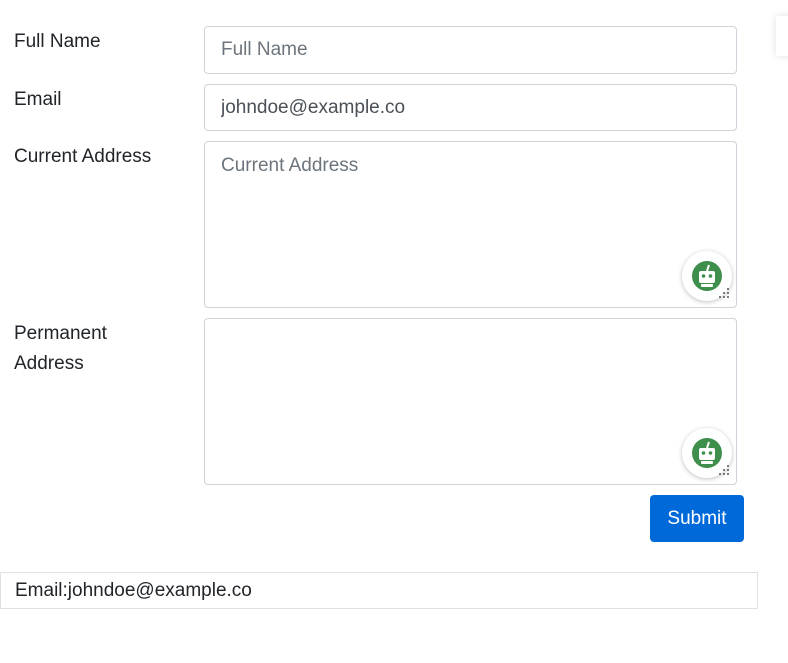  What do you see at coordinates (470, 107) in the screenshot?
I see `email-input` at bounding box center [470, 107].